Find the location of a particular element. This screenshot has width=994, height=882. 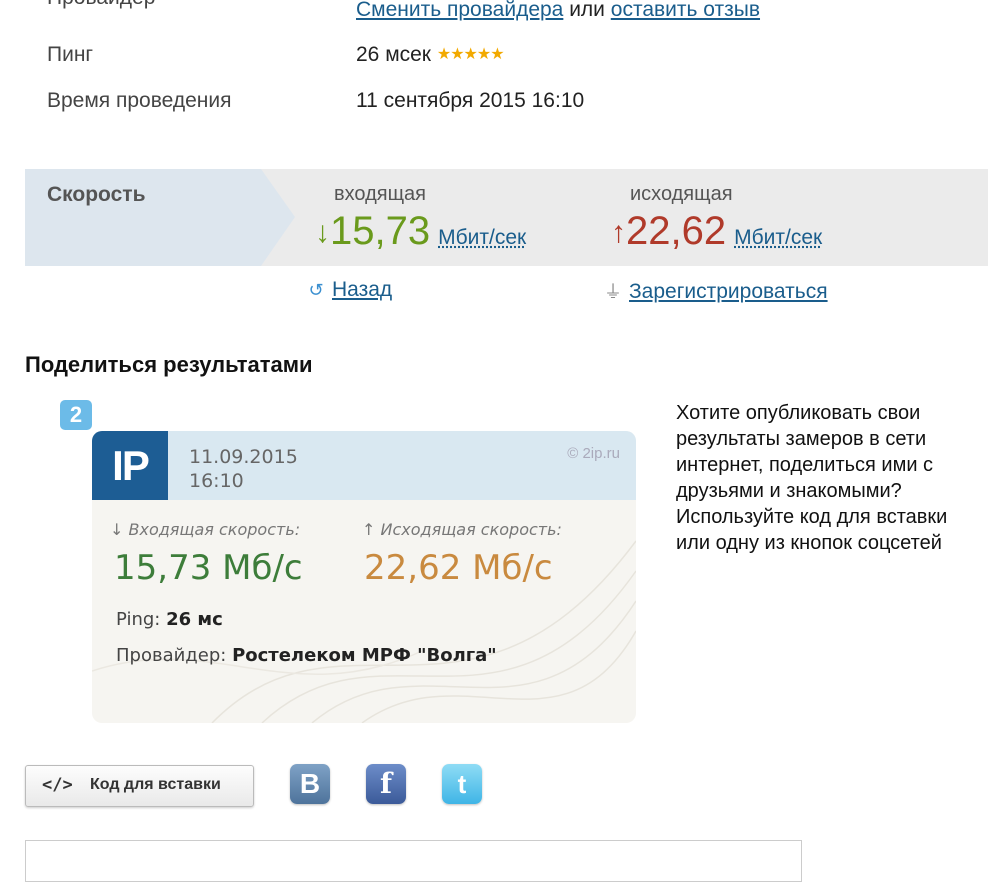

outgoing-speed: ↑22,62 Мбит/сек is located at coordinates (716, 231).